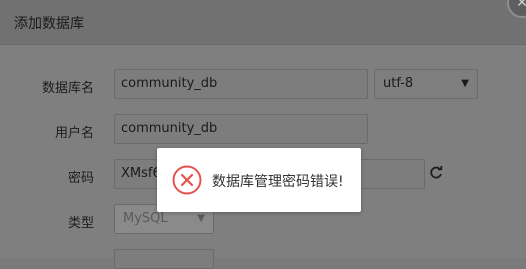  Describe the element at coordinates (187, 180) in the screenshot. I see `error-circle-icon` at that location.